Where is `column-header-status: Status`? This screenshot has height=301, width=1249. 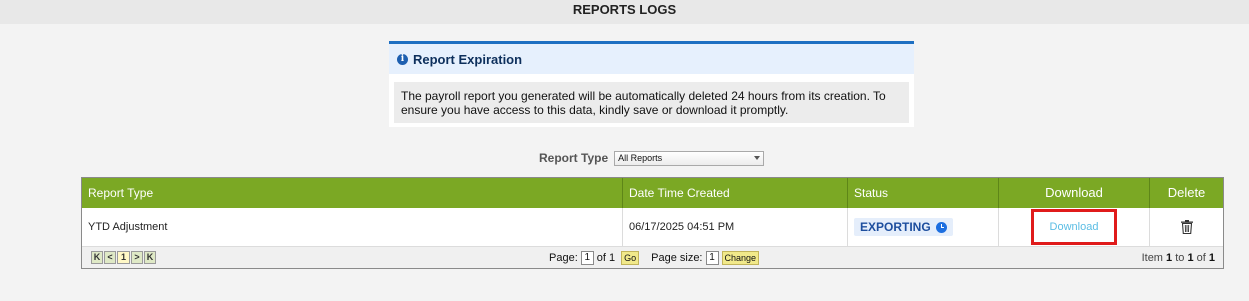
column-header-status: Status is located at coordinates (923, 193).